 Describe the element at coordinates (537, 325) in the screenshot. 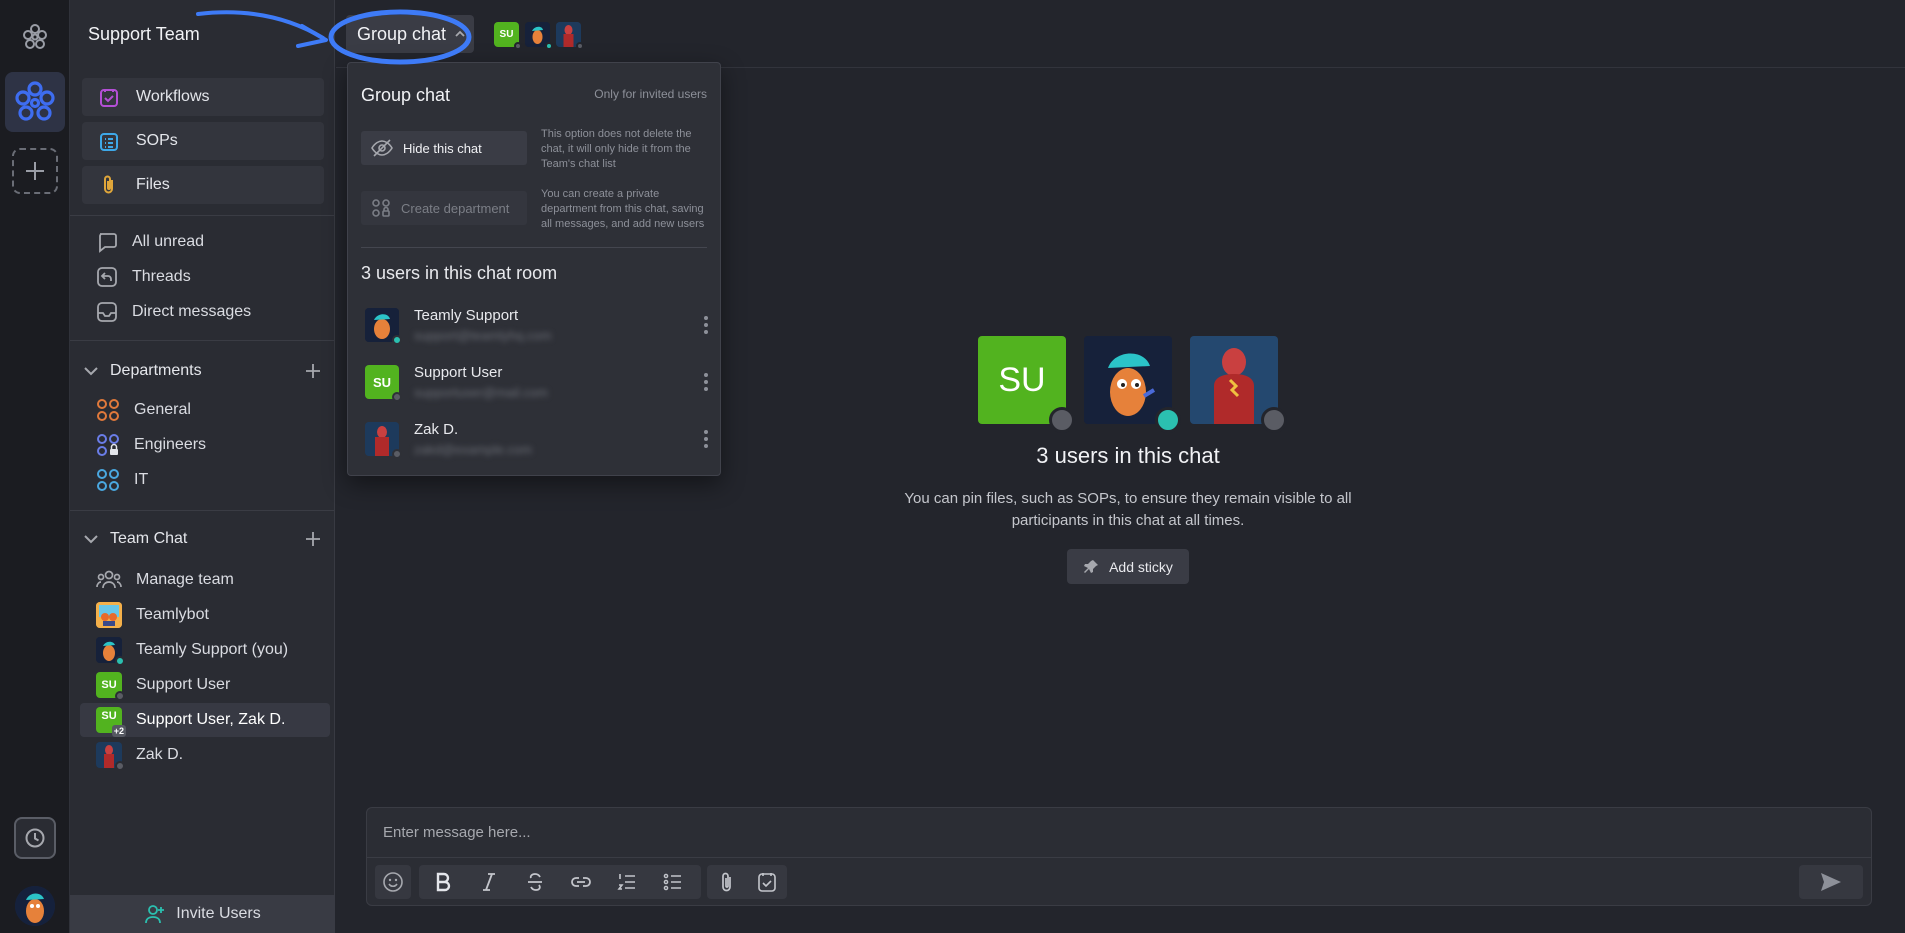

I see `room-user-row: Teamly Support support@teamlyhq.com` at that location.